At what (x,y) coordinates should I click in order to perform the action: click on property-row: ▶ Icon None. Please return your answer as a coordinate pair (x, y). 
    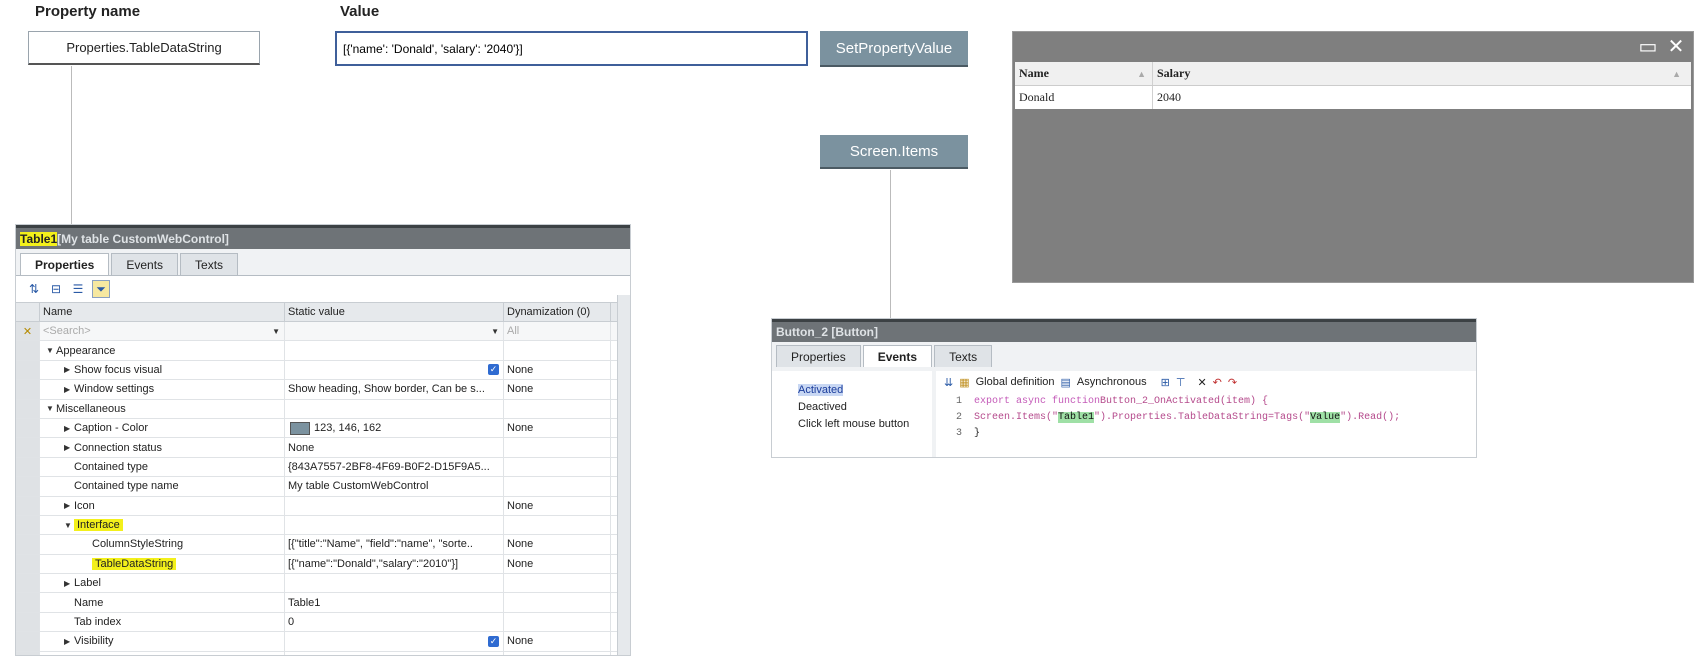
    Looking at the image, I should click on (323, 506).